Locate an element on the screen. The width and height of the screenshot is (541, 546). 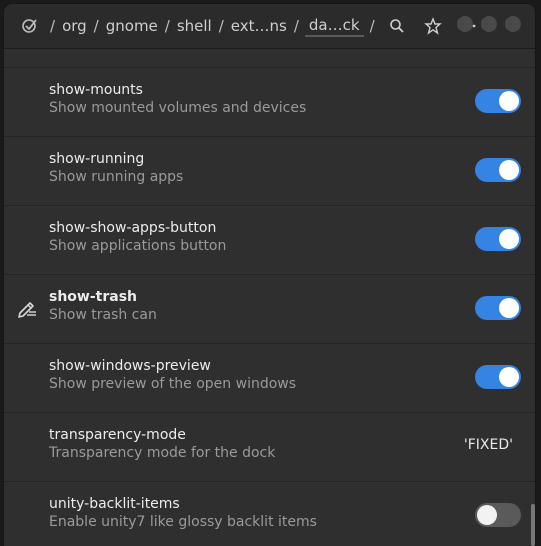
minimize-button is located at coordinates (465, 24).